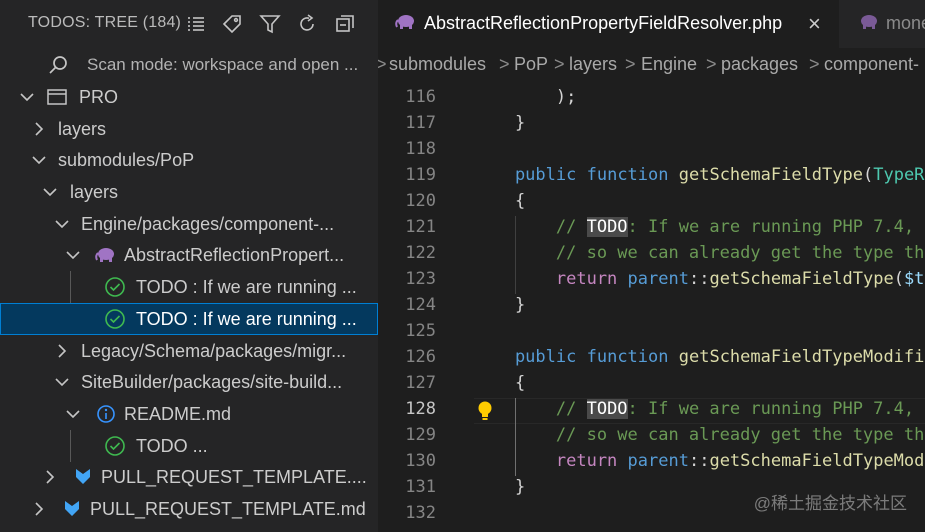 The height and width of the screenshot is (532, 925). I want to click on code-token: ::, so click(699, 461).